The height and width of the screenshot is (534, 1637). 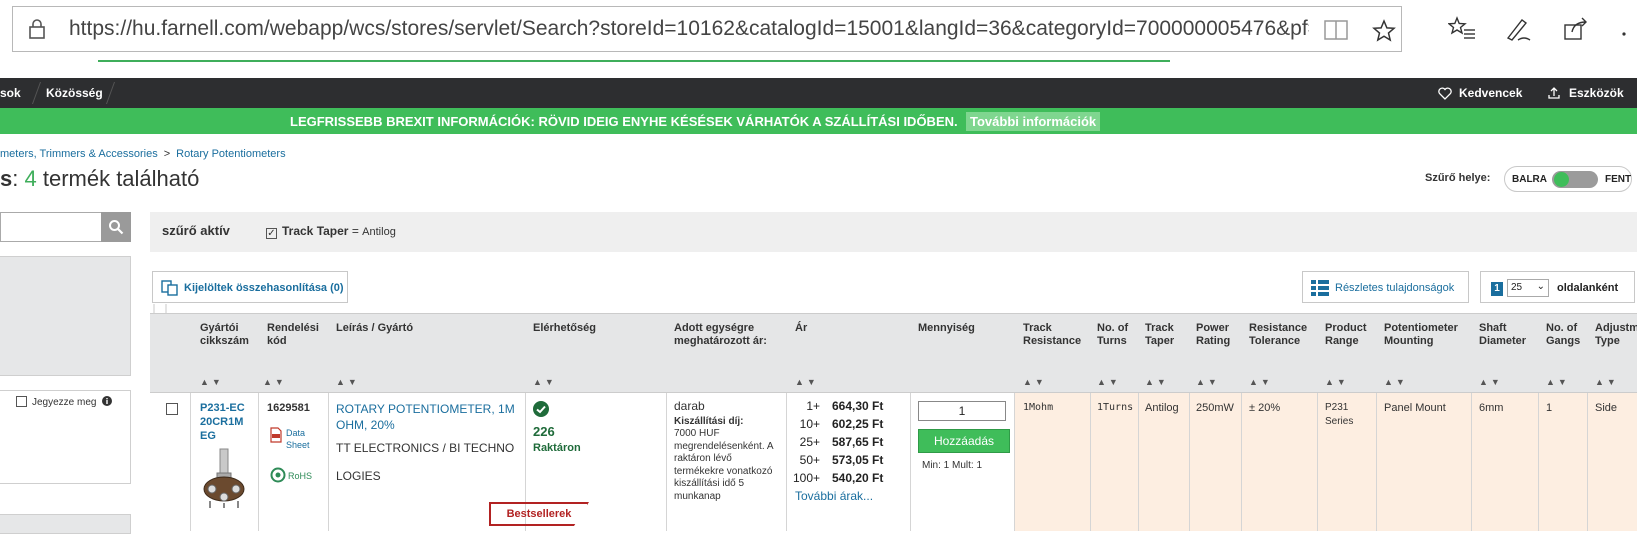 I want to click on attr-shaft-diameter: 6mm, so click(x=1491, y=408).